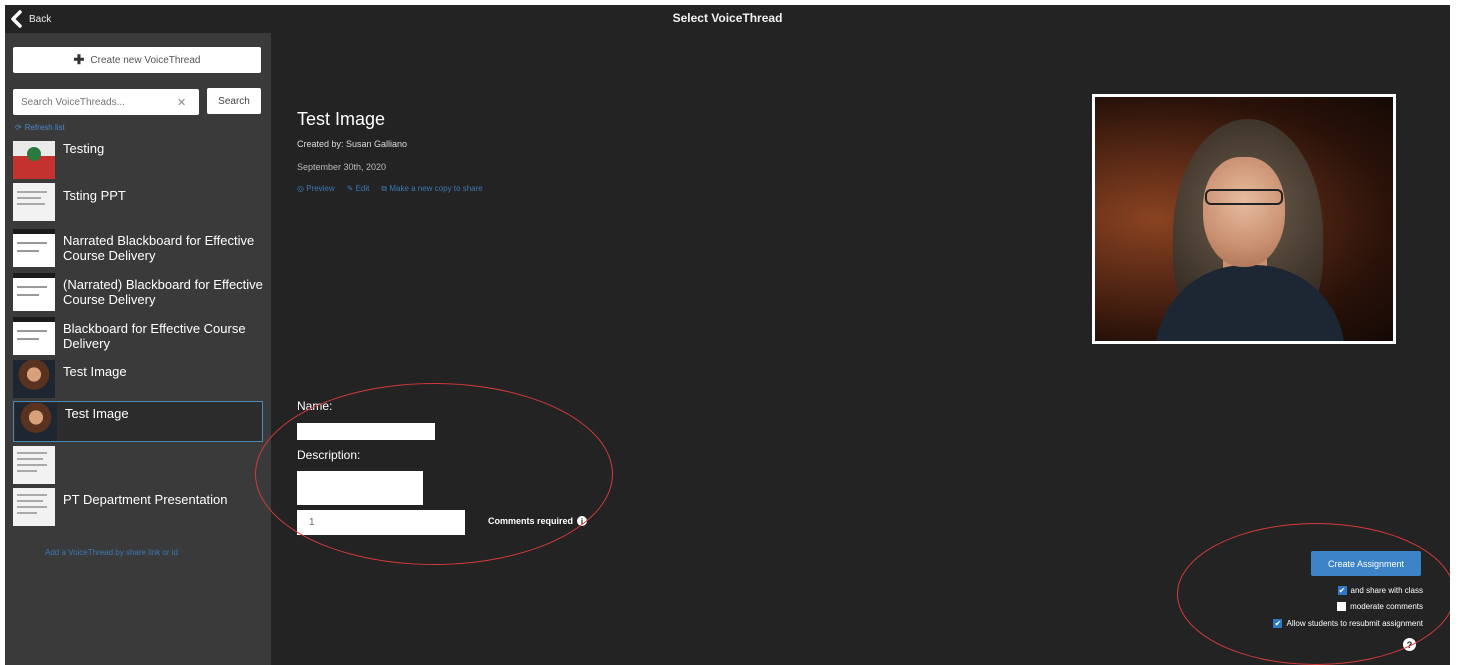  What do you see at coordinates (358, 189) in the screenshot?
I see `edit-link: ✎ Edit` at bounding box center [358, 189].